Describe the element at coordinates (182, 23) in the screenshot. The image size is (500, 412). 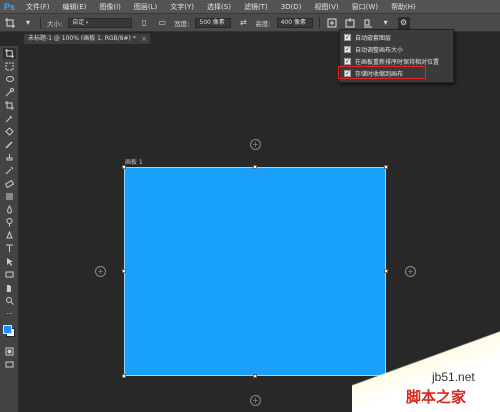
I see `width-label: 宽度:` at that location.